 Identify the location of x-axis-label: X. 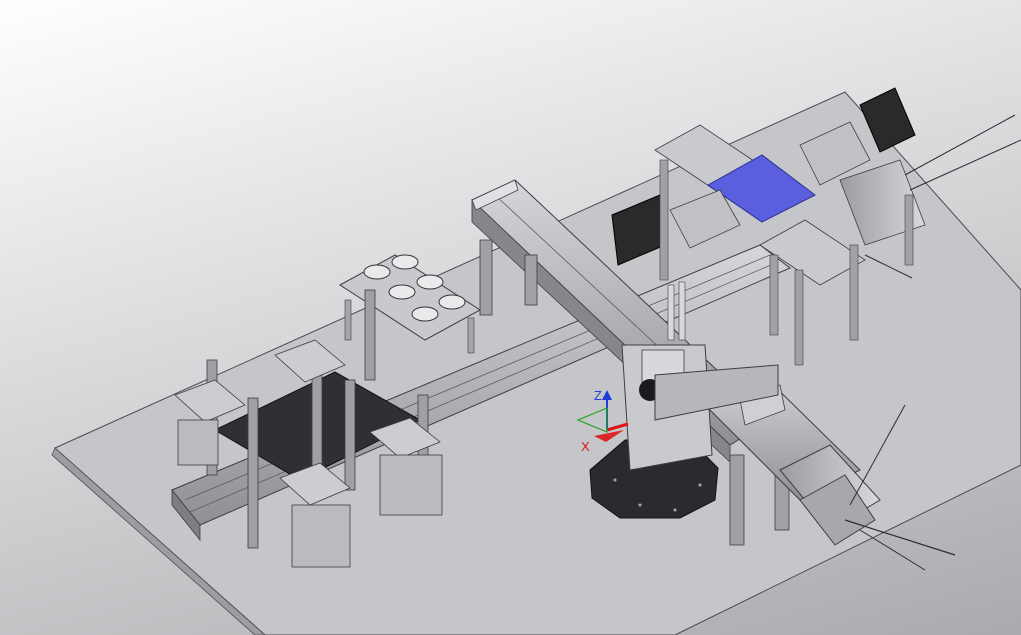
(585, 446).